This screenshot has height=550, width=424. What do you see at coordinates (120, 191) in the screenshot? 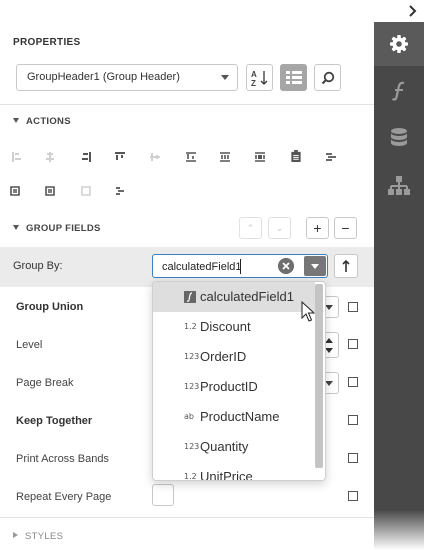
I see `center-vertically-icon` at bounding box center [120, 191].